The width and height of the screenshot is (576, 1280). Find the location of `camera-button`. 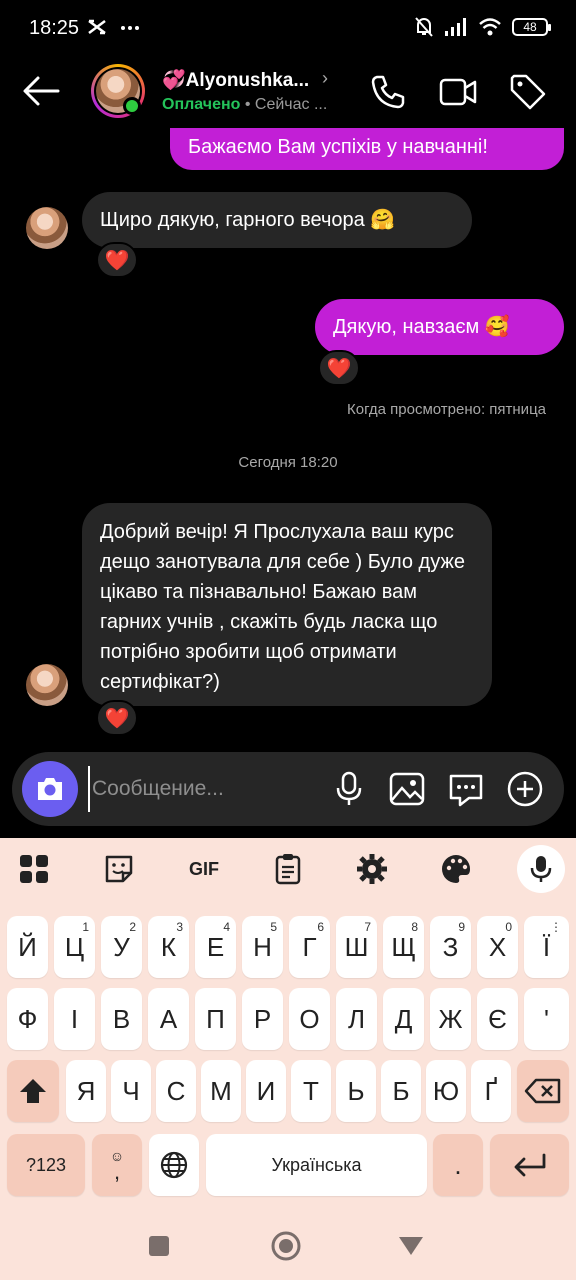

camera-button is located at coordinates (50, 789).